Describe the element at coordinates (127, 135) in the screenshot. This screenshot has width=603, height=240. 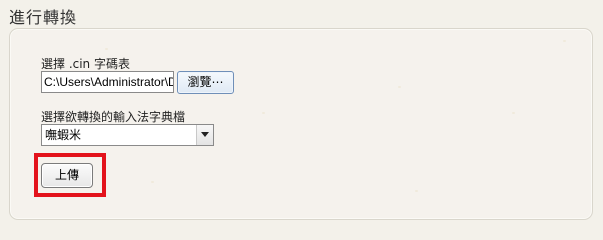
I see `dictionary-select: 嘸蝦米` at that location.